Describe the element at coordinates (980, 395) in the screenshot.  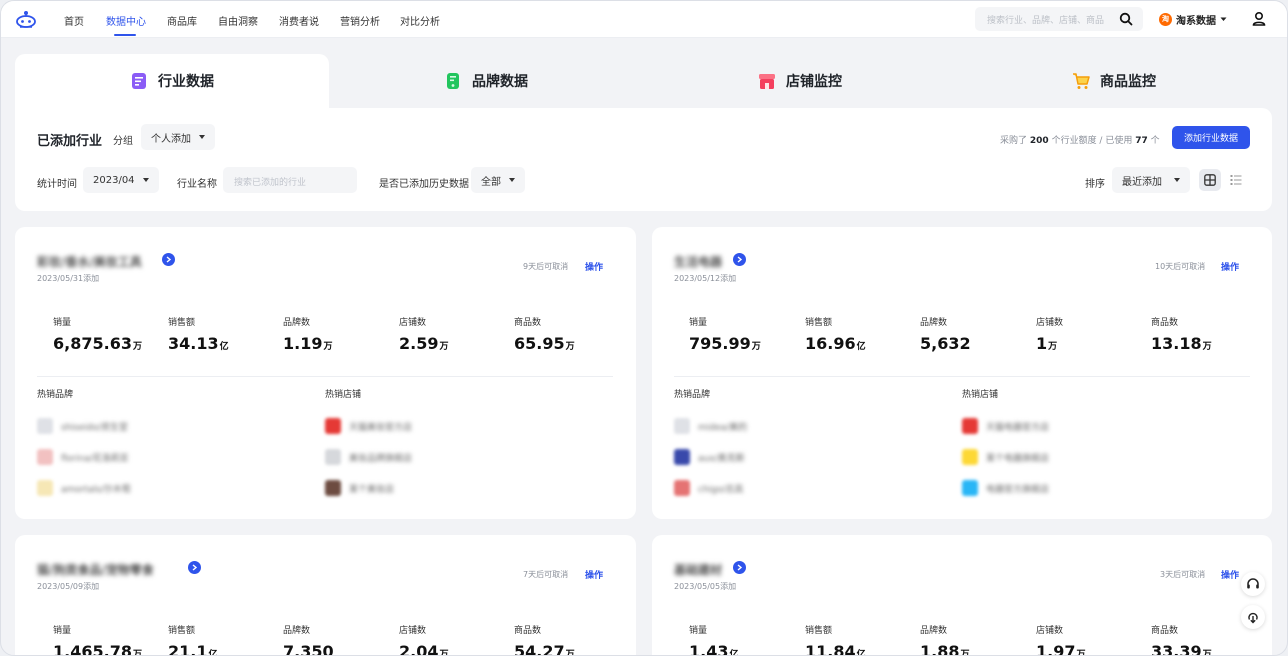
I see `hot-shops-title: 热销店铺` at that location.